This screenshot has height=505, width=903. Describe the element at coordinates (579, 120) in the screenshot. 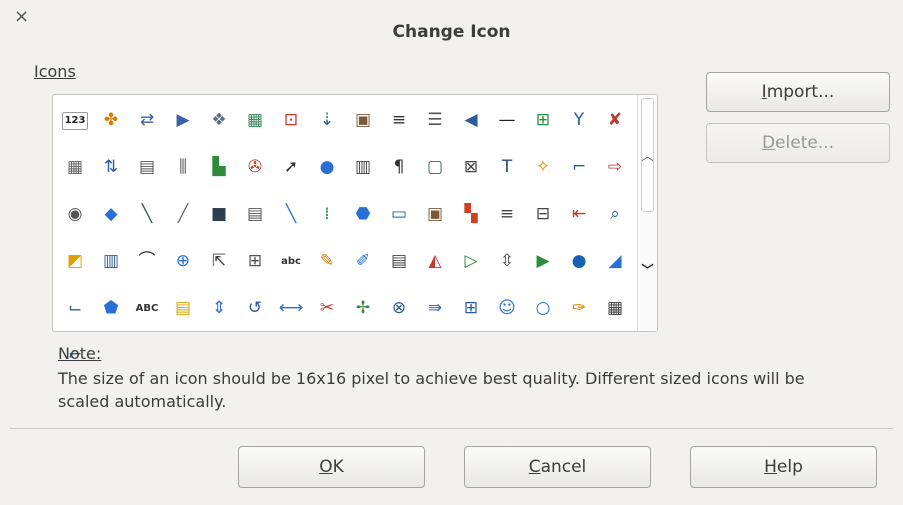

I see `branch-icon: Y` at that location.